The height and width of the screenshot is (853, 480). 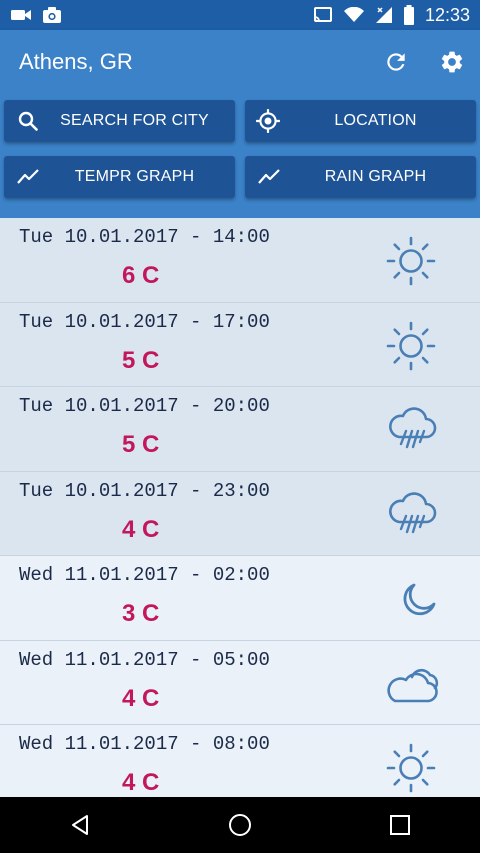 I want to click on home-button, so click(x=240, y=825).